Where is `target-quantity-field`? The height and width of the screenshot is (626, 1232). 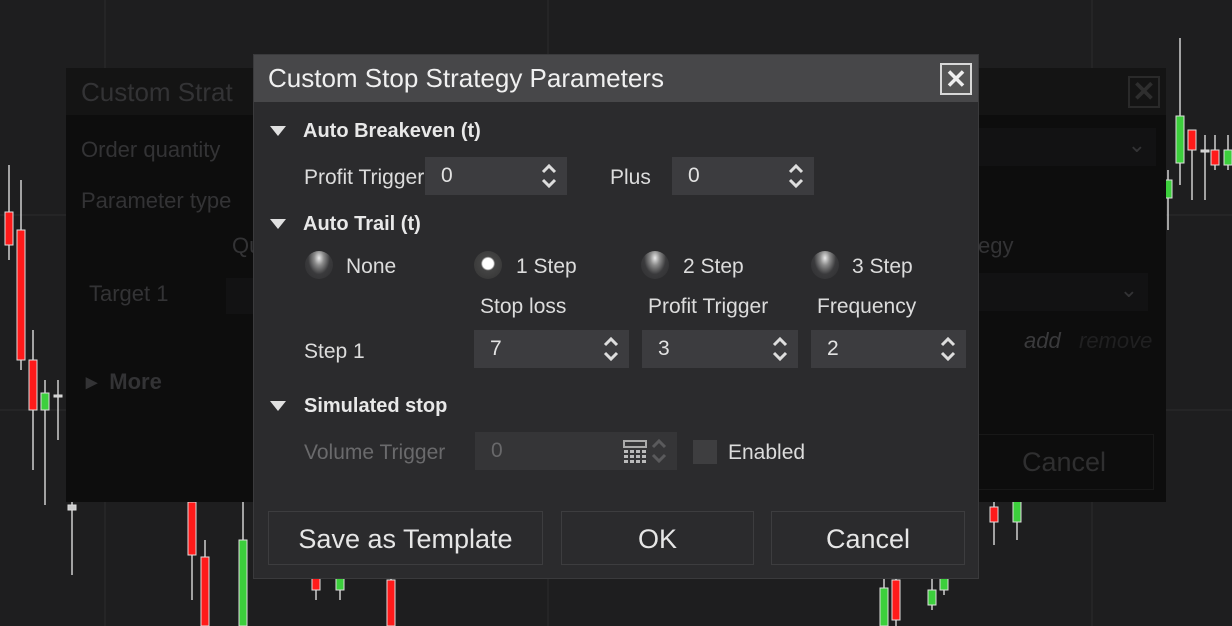 target-quantity-field is located at coordinates (241, 296).